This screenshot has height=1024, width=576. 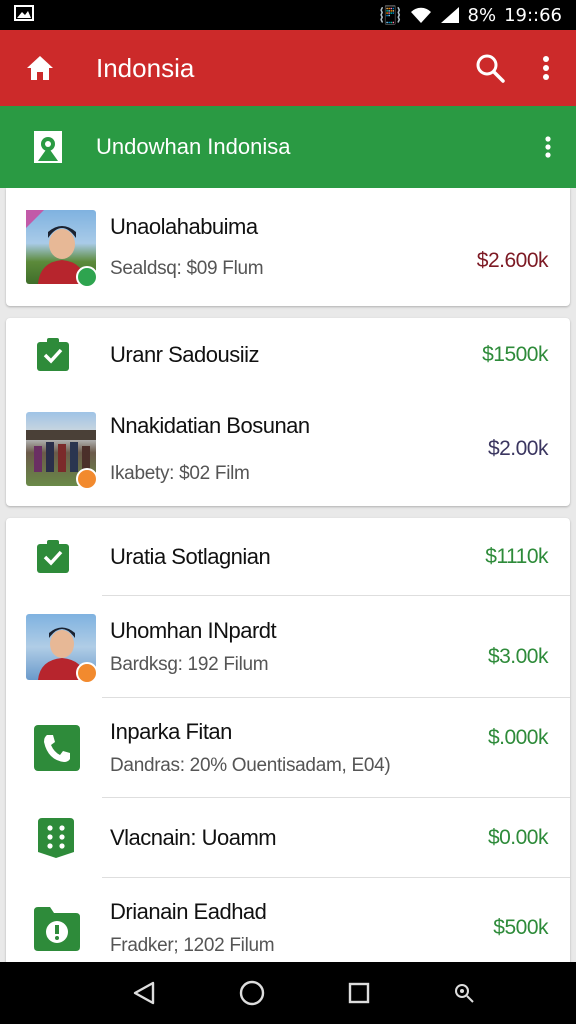 I want to click on dots-grid-icon, so click(x=61, y=838).